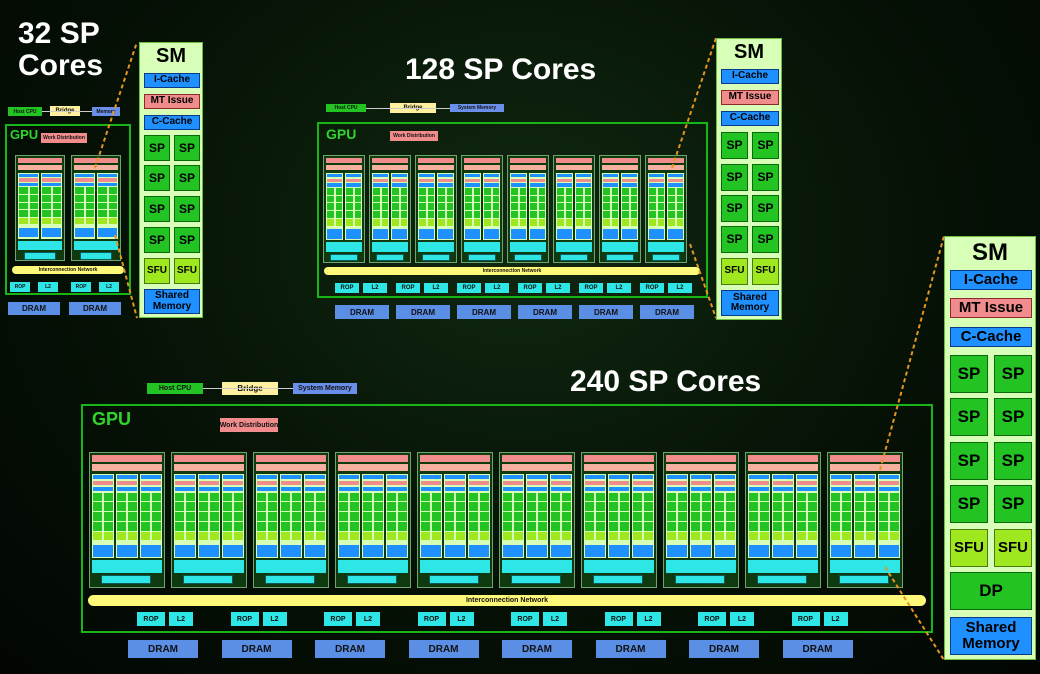 The image size is (1040, 674). Describe the element at coordinates (701, 458) in the screenshot. I see `geometry-controller-bar` at that location.